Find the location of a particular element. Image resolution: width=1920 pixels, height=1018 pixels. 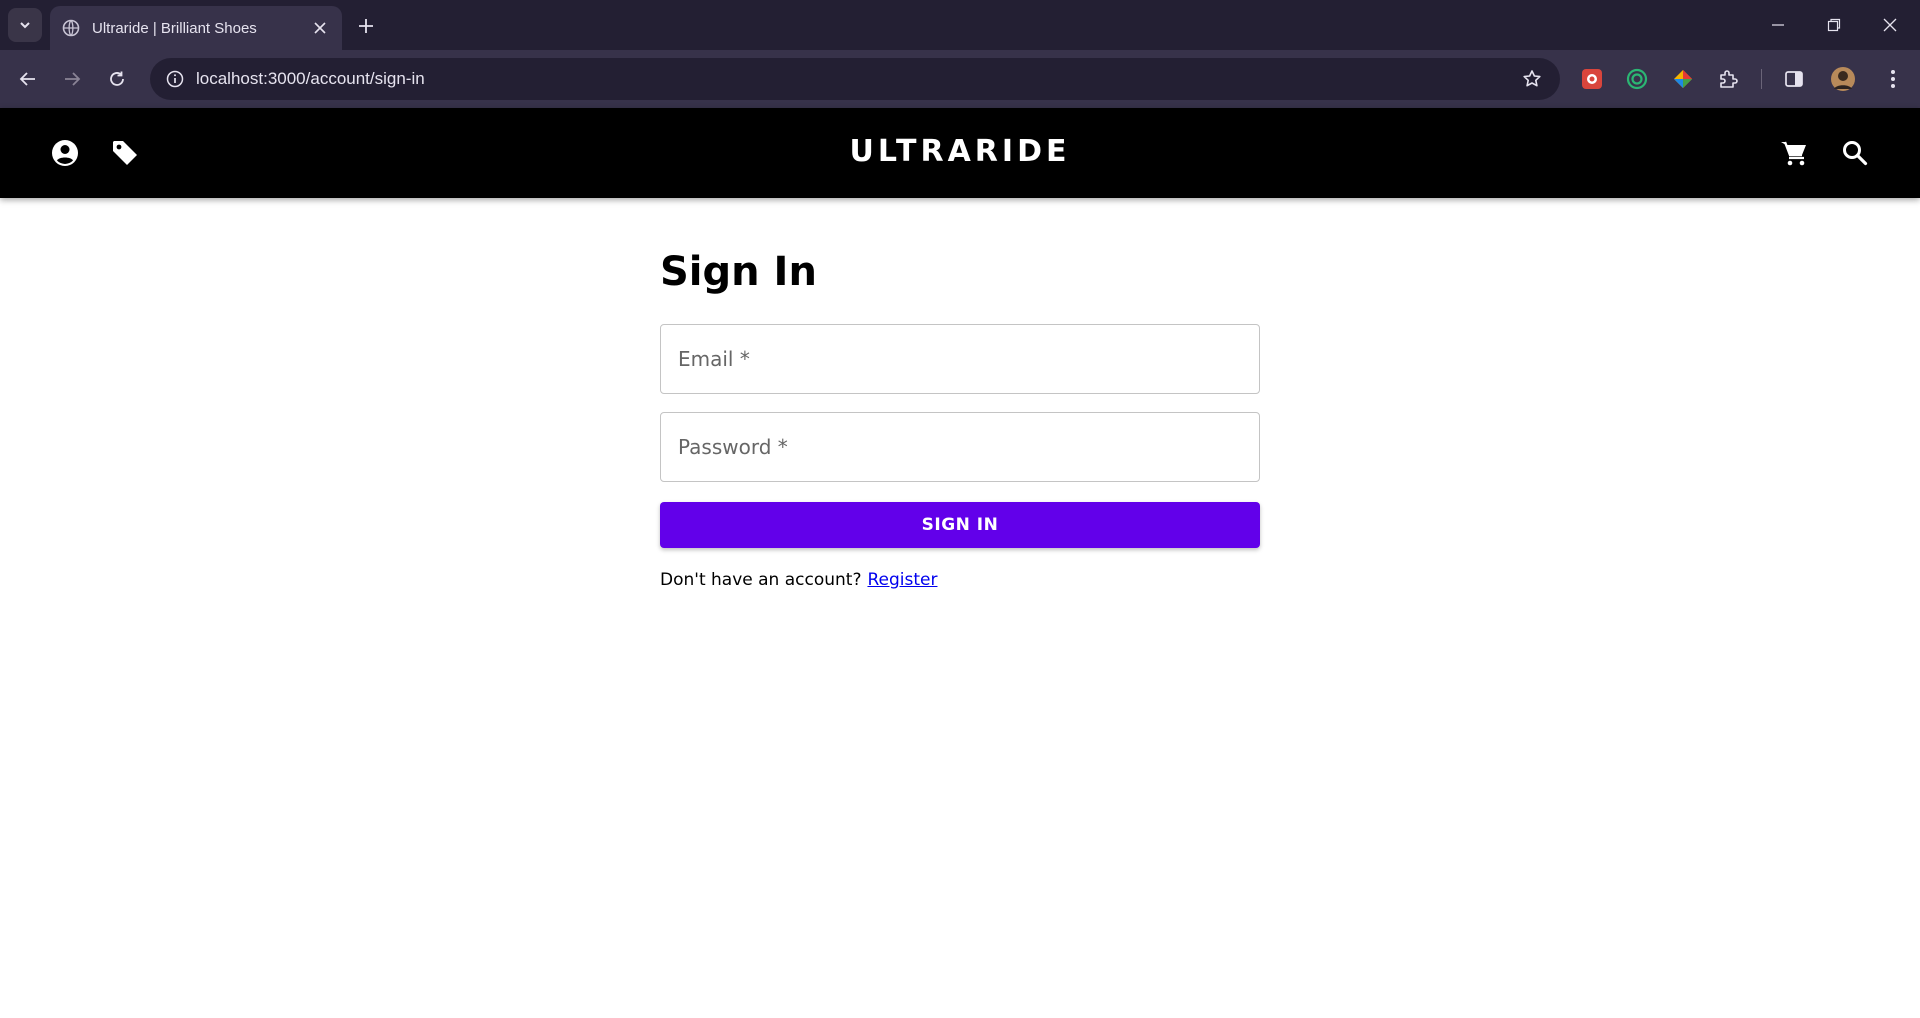

search-icon is located at coordinates (1855, 153).